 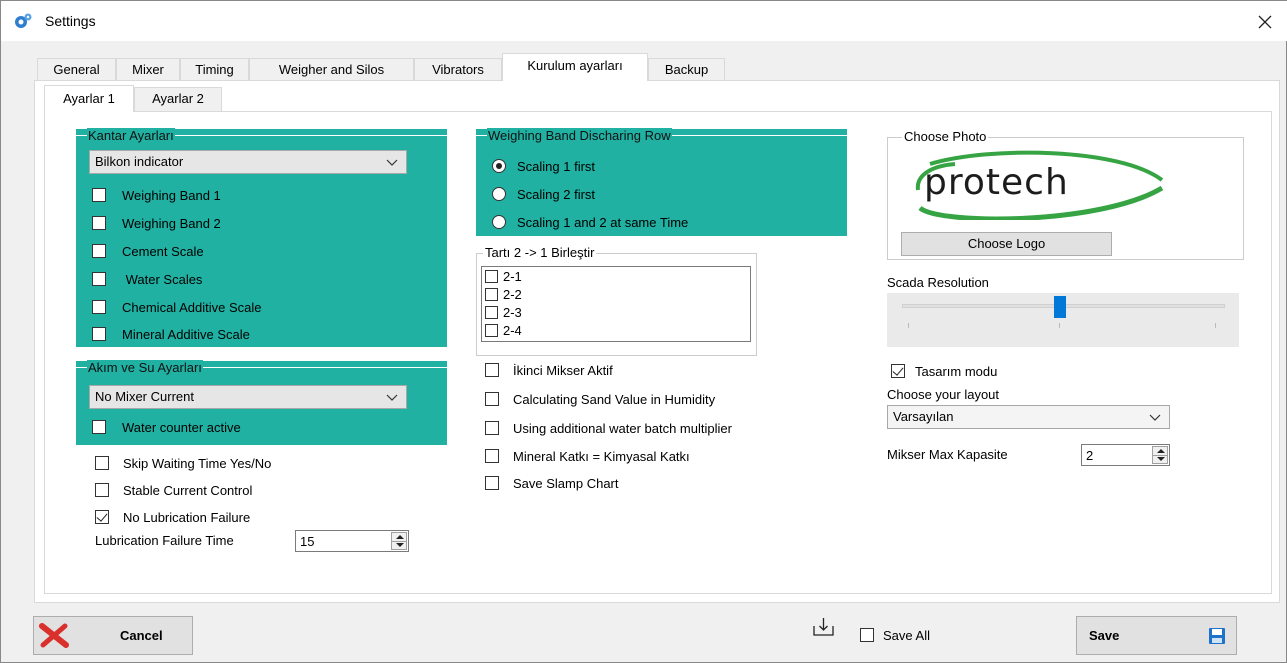 What do you see at coordinates (141, 635) in the screenshot?
I see `cancel-label: Cancel` at bounding box center [141, 635].